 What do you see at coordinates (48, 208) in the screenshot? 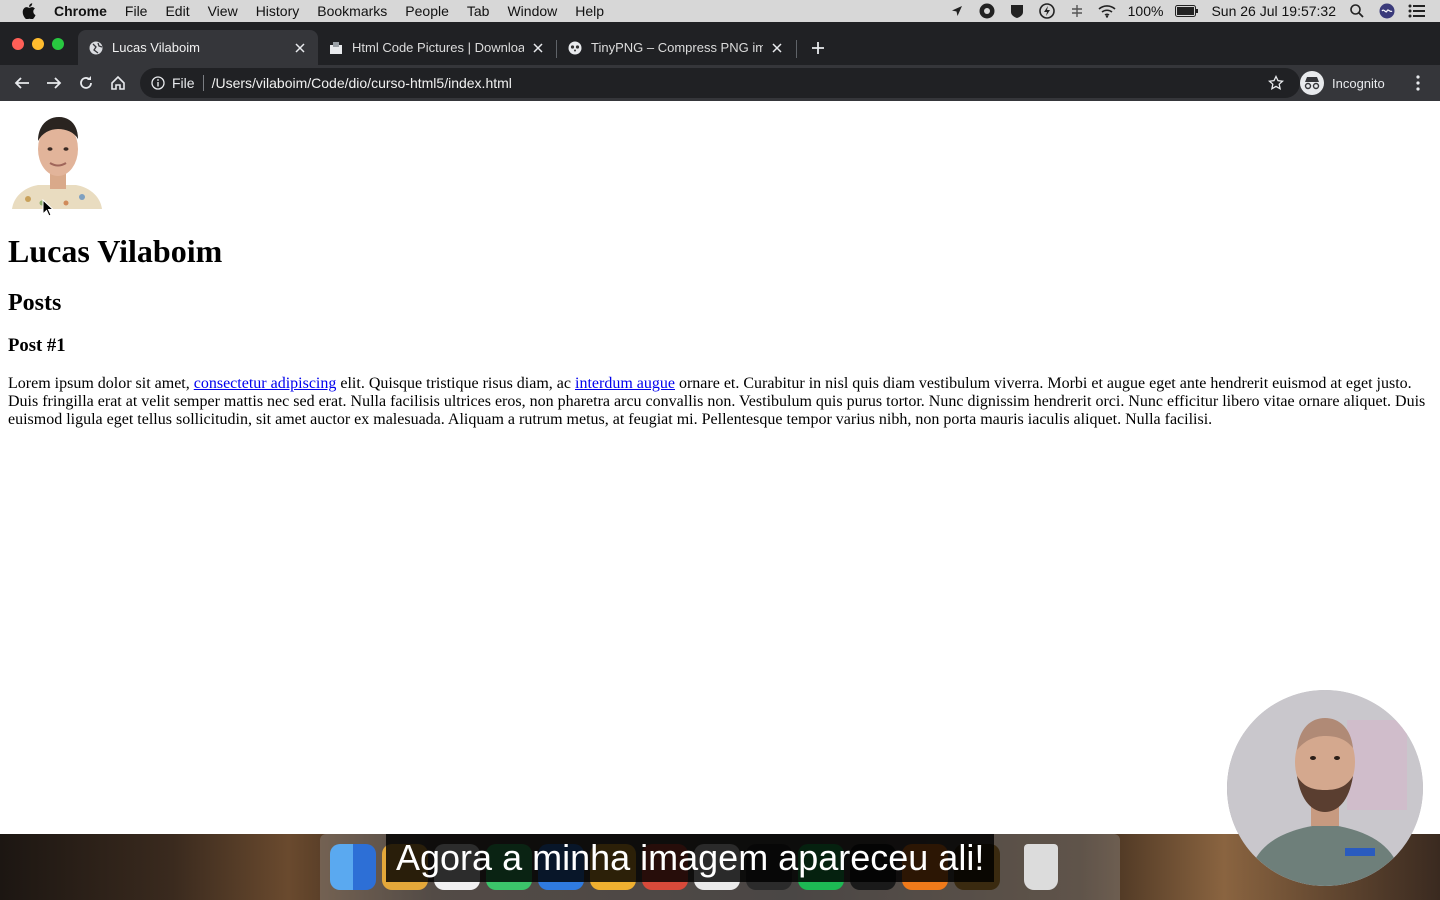
I see `mouse-cursor-icon` at bounding box center [48, 208].